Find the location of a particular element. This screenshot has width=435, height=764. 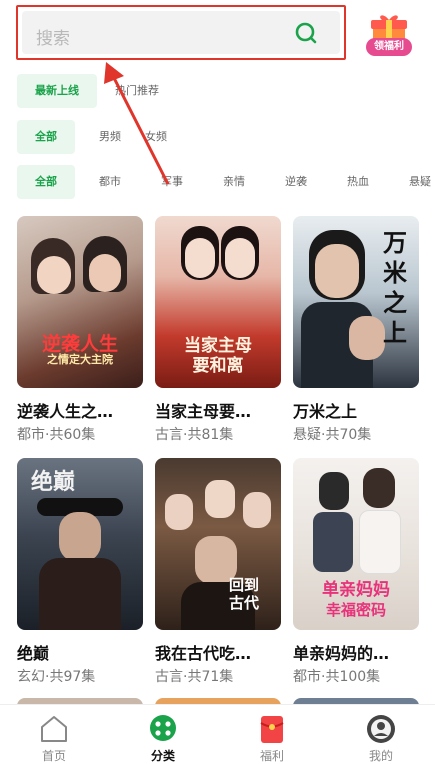

tab-category: 分类 is located at coordinates (163, 734).